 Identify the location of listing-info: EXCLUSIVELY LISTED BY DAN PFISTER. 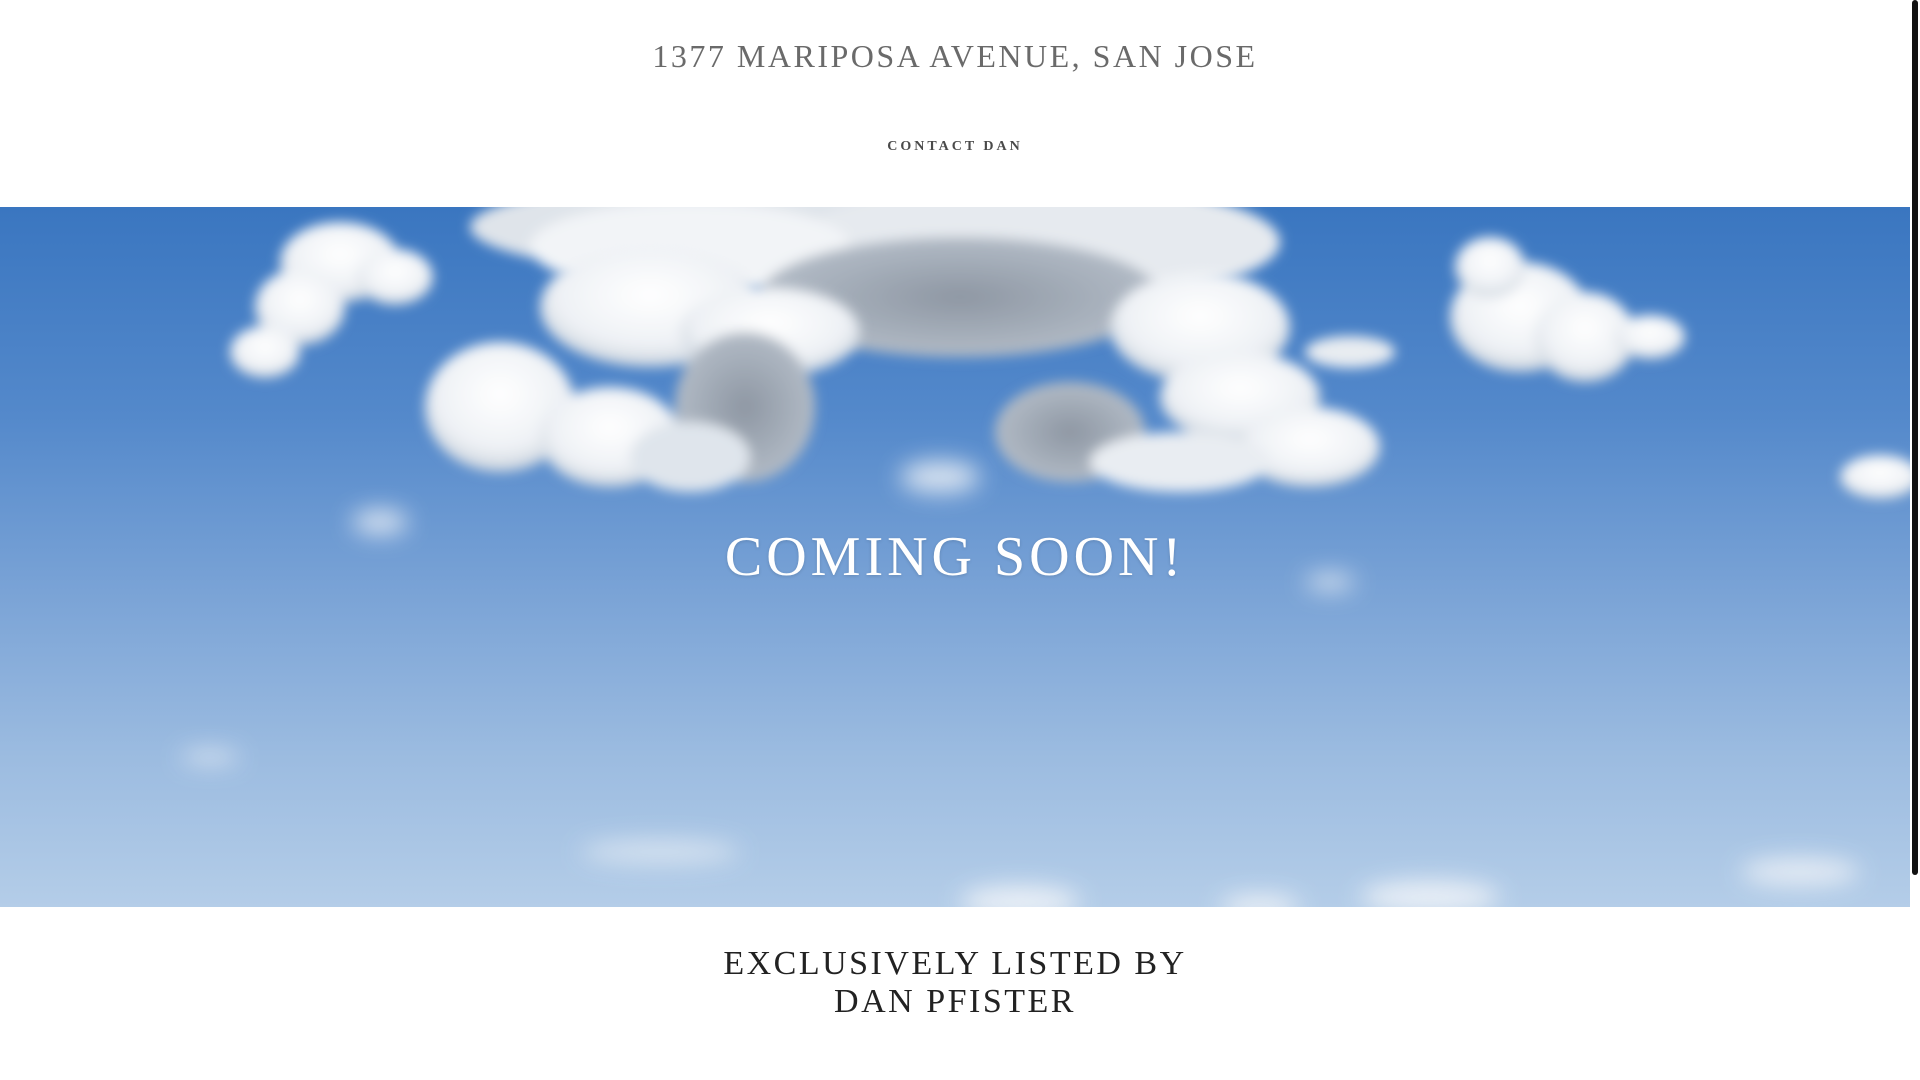
(955, 983).